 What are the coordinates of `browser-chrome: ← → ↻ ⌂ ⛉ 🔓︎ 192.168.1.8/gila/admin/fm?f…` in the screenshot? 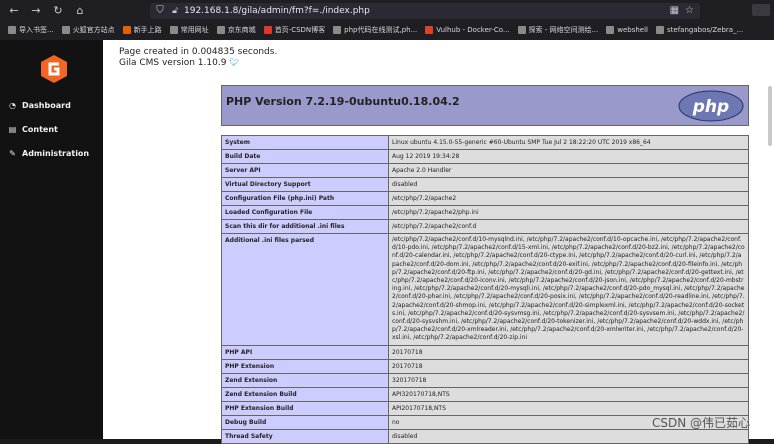 It's located at (387, 20).